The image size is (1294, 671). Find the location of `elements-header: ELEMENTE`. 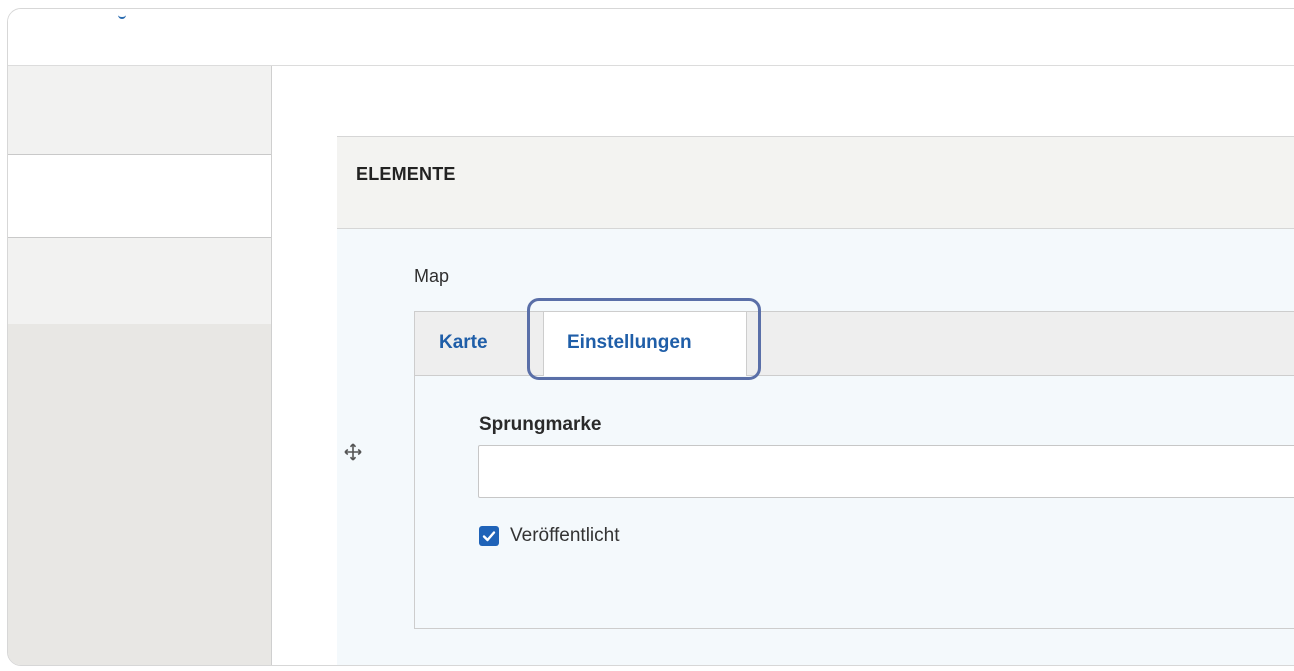

elements-header: ELEMENTE is located at coordinates (815, 183).